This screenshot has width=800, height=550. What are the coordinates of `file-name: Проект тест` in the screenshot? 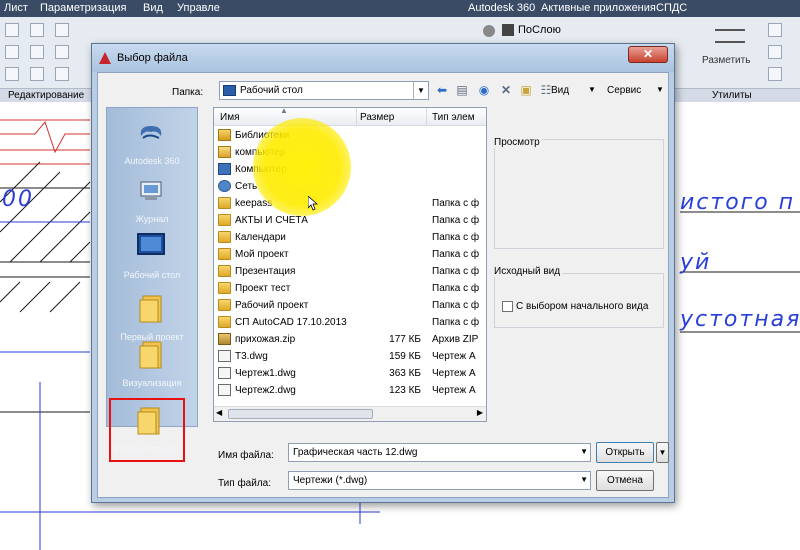 It's located at (263, 288).